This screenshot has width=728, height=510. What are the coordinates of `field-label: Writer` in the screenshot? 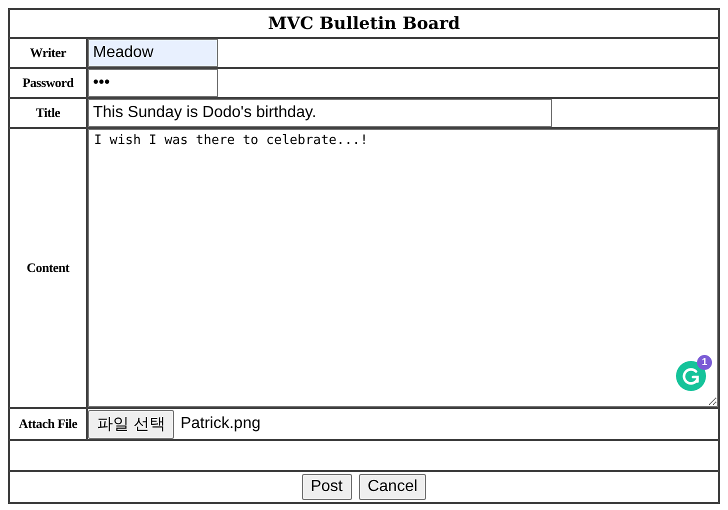 It's located at (48, 53).